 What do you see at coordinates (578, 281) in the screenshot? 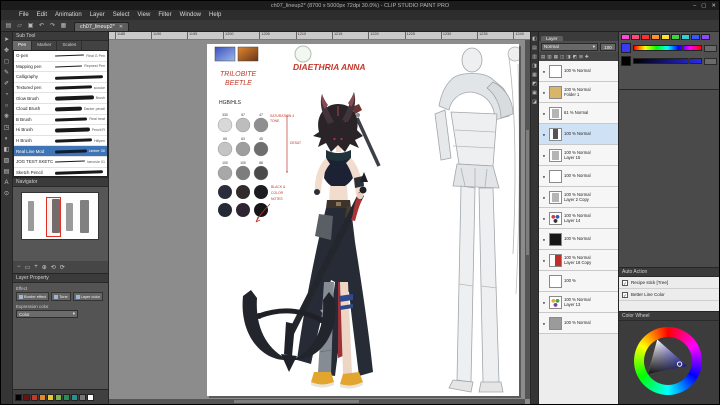
I see `layer-row: 100 %` at bounding box center [578, 281].